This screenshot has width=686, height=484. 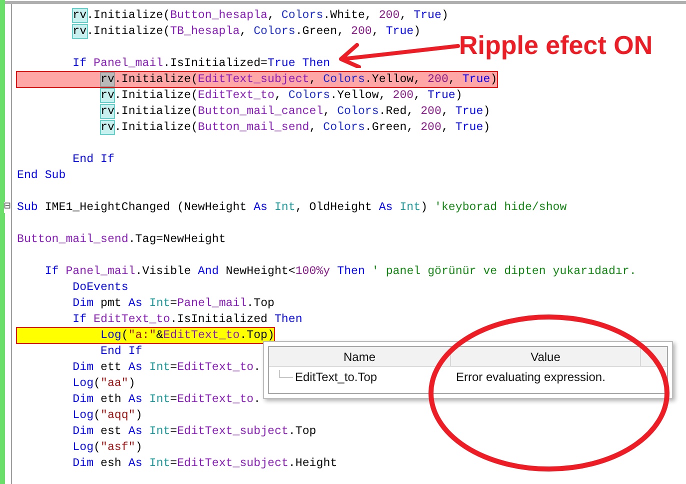 I want to click on code-line: If Panel_mail.Visible And NewHeight<100%y Then ' panel görünür ve dipten yukarıdadır., so click(x=340, y=271).